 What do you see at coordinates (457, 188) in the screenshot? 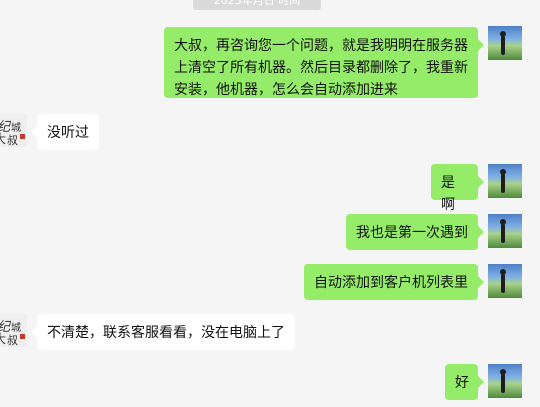
I see `message-bubble-sent: 是啊` at bounding box center [457, 188].